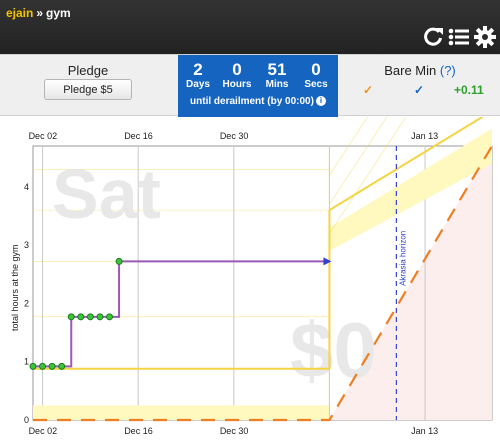 The image size is (500, 444). I want to click on watermark-day: Sat, so click(106, 194).